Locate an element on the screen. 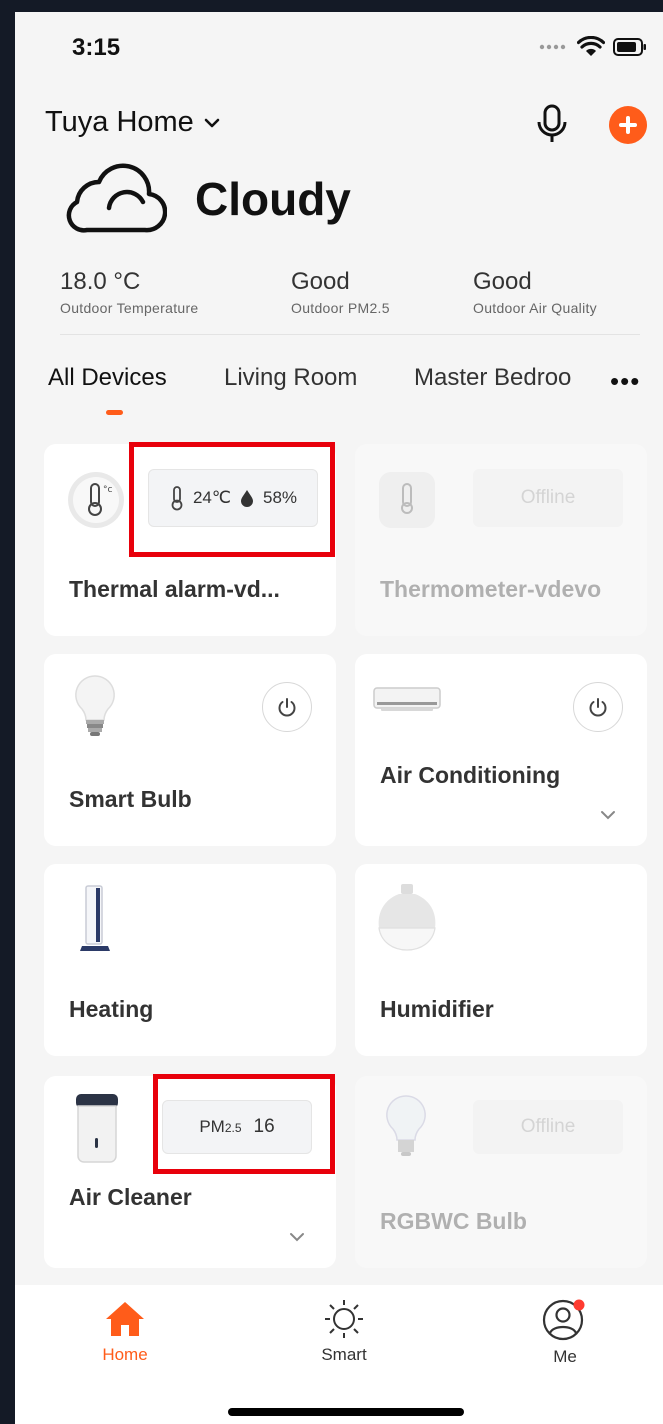 The image size is (663, 1424). home-icon is located at coordinates (125, 1319).